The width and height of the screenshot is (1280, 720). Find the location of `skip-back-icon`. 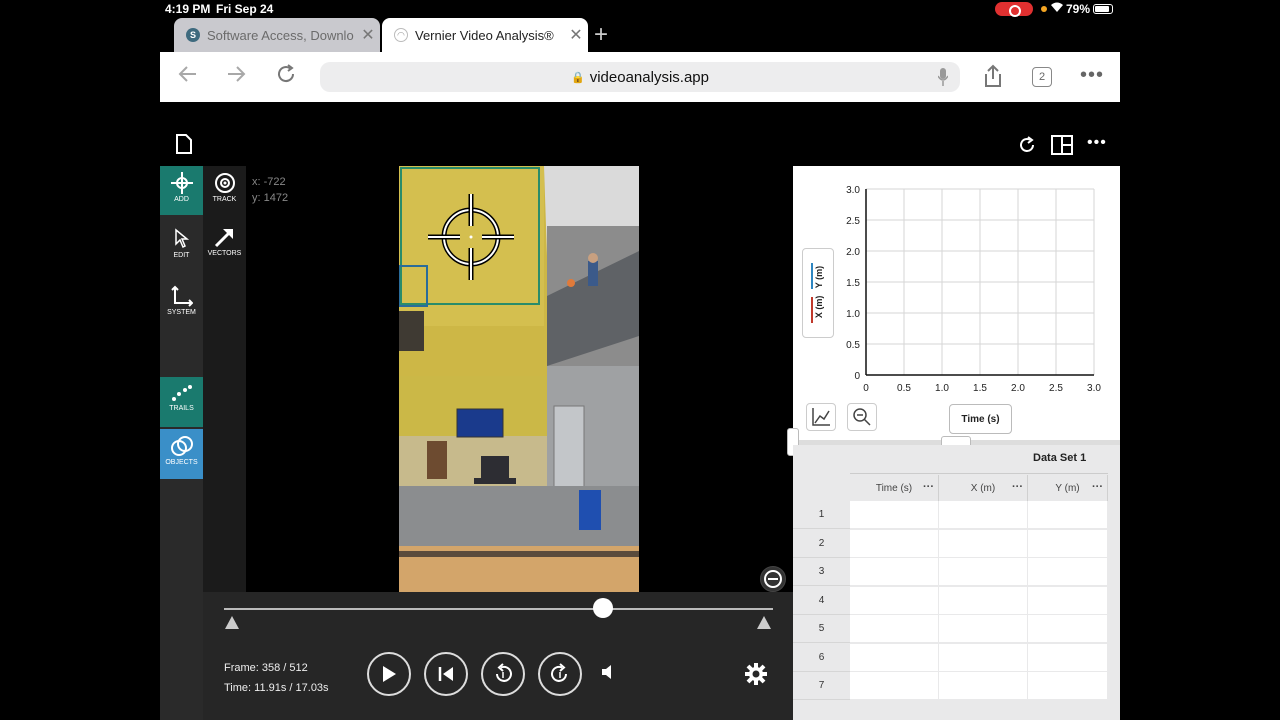

skip-back-icon is located at coordinates (445, 674).